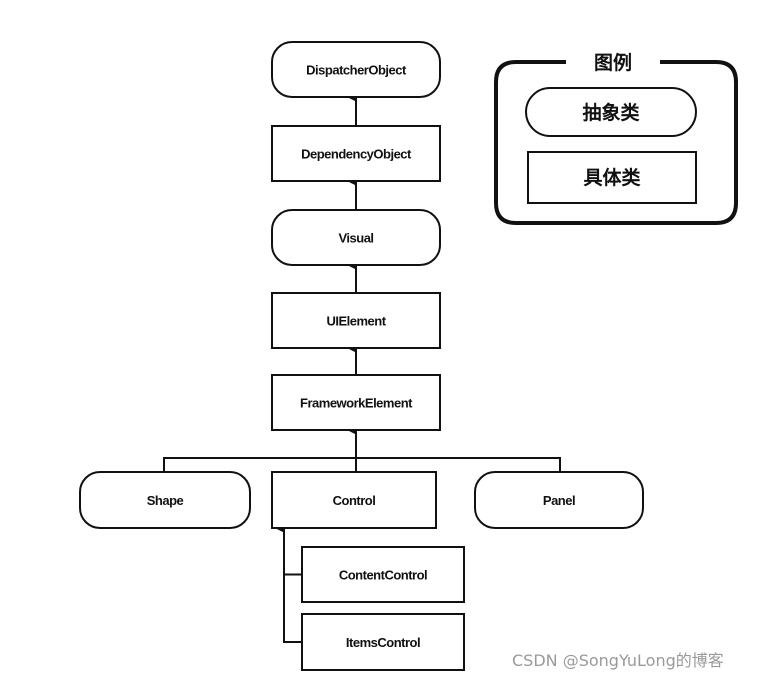 This screenshot has width=766, height=677. I want to click on edge-contentcontrol-to-control, so click(288, 549).